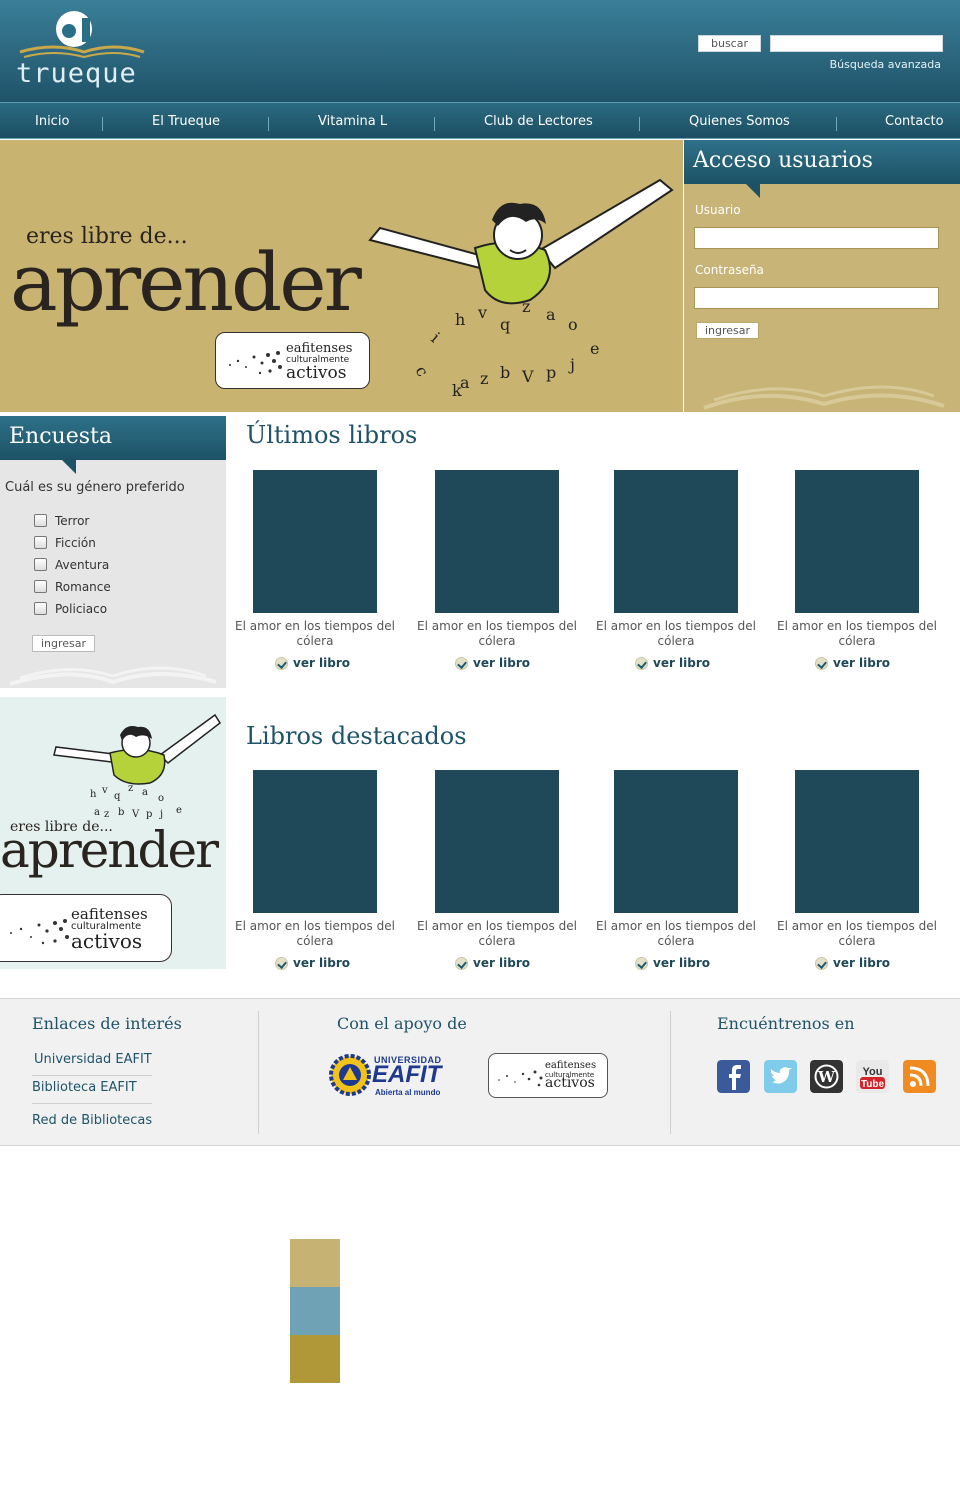  I want to click on nav-item-vitamina-l: Vitamina L, so click(352, 121).